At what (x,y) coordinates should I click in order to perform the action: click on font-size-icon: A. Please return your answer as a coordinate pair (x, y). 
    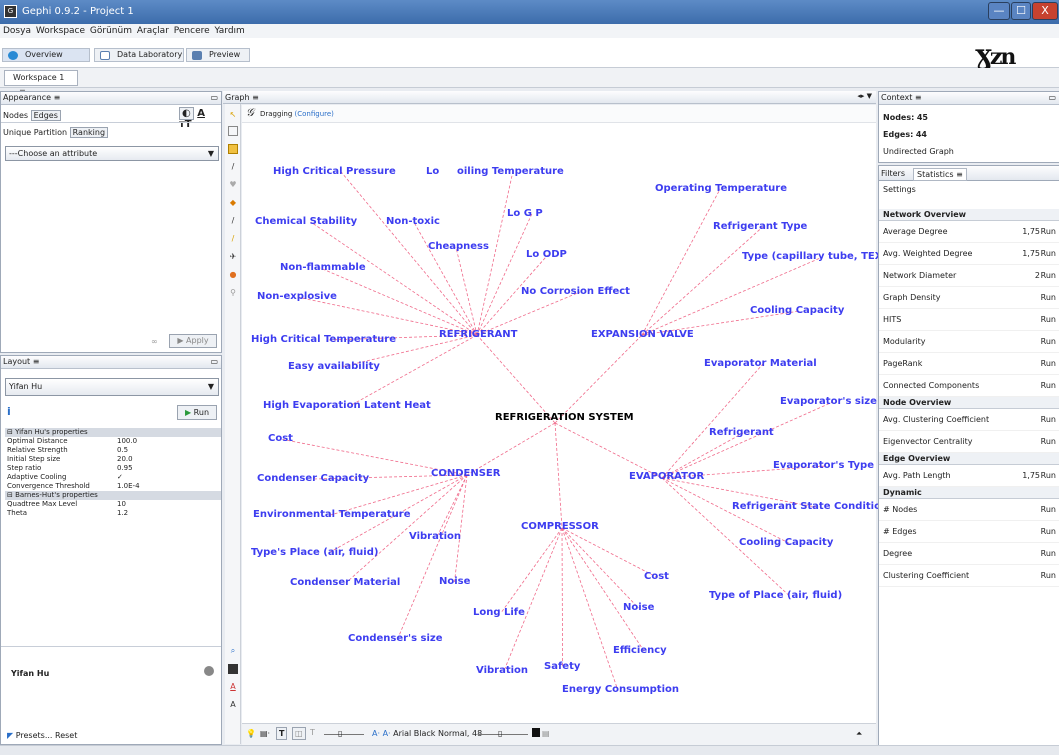
    Looking at the image, I should click on (233, 705).